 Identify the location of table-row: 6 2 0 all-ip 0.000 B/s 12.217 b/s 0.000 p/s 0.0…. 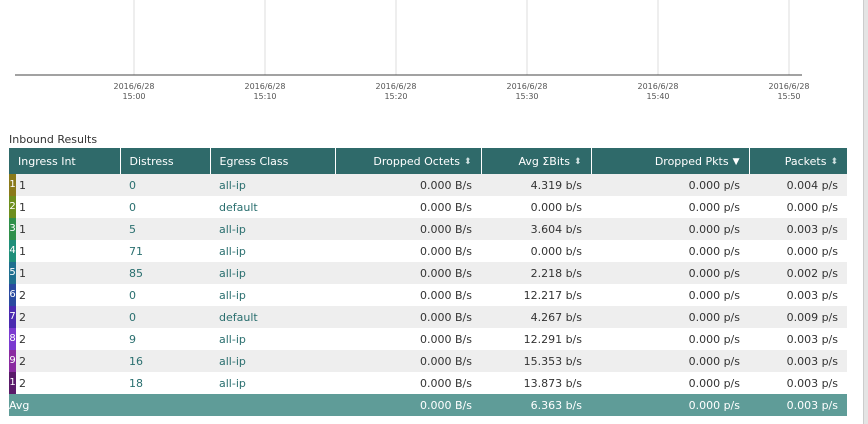
(428, 295).